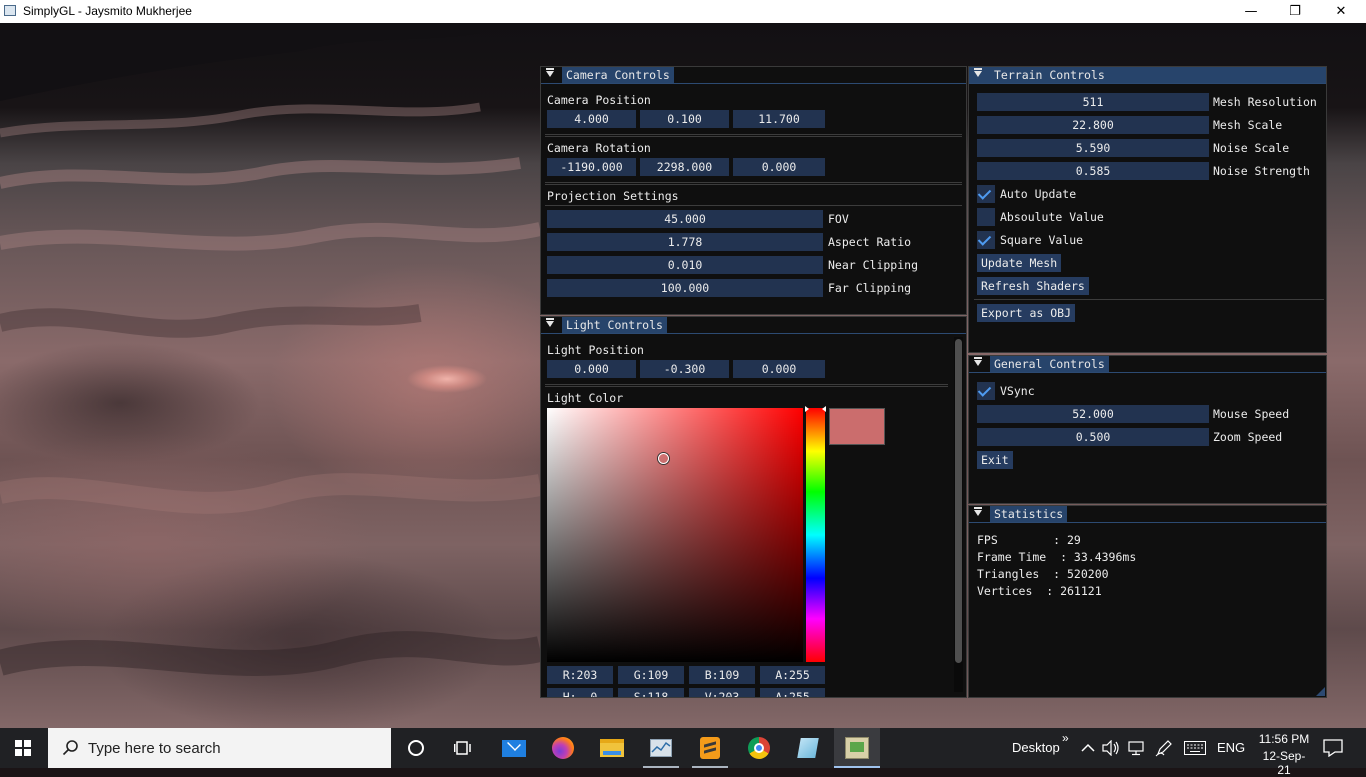  Describe the element at coordinates (1026, 313) in the screenshot. I see `export-obj-button: Export as OBJ` at that location.